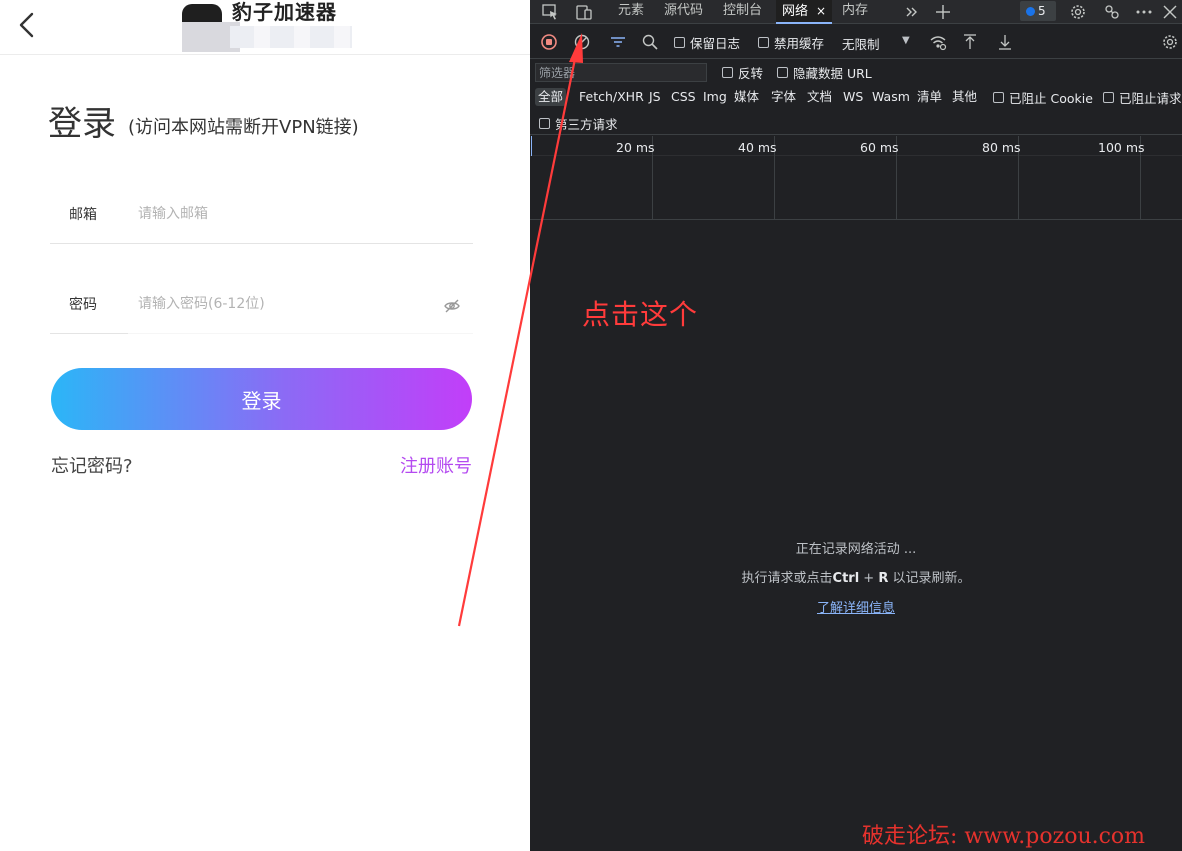 The height and width of the screenshot is (851, 1182). I want to click on type-filter-ws: WS, so click(853, 97).